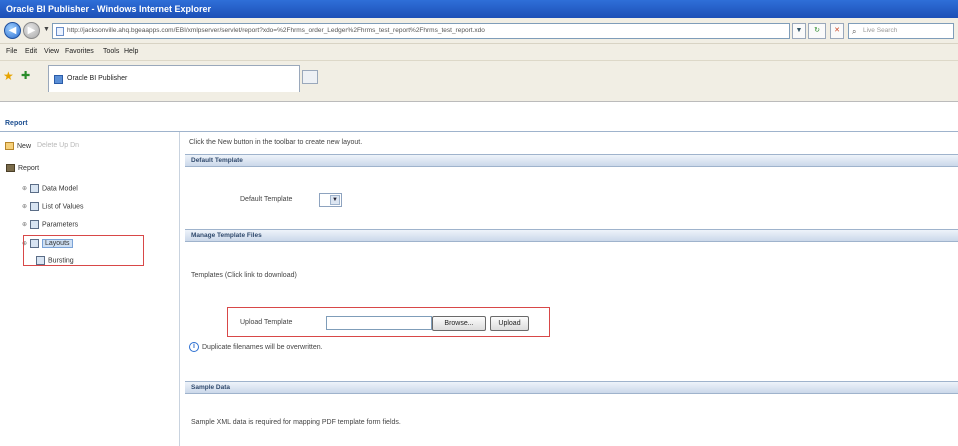 This screenshot has width=958, height=446. What do you see at coordinates (262, 347) in the screenshot?
I see `duplicate-note: Duplicate filenames will be overwritten.` at bounding box center [262, 347].